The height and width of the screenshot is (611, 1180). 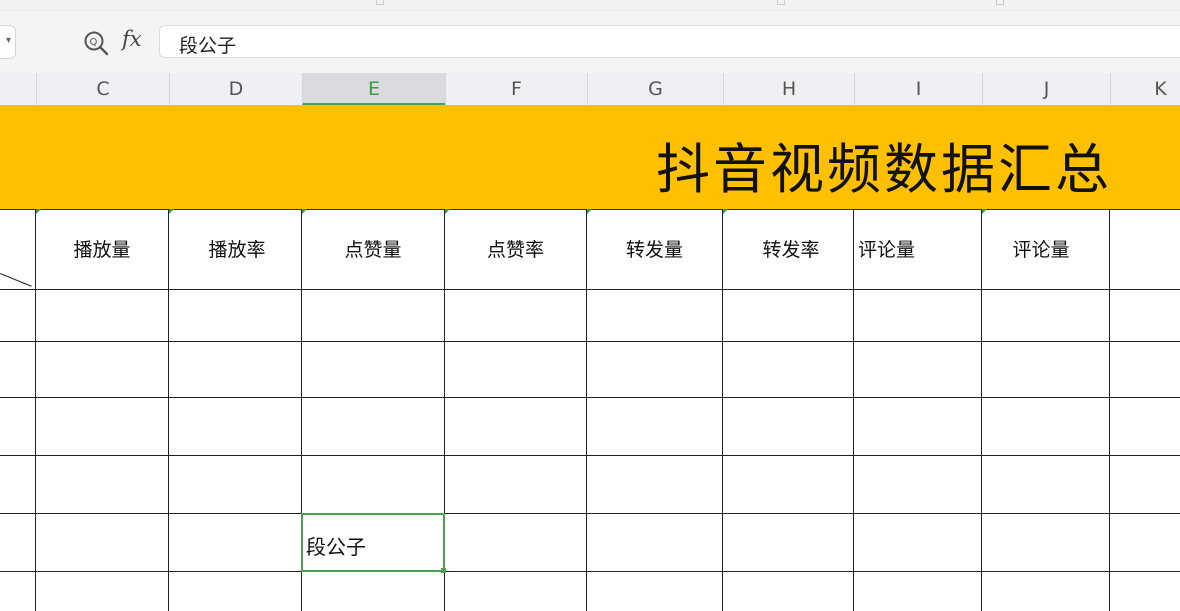 I want to click on fx-icon: fx, so click(x=132, y=39).